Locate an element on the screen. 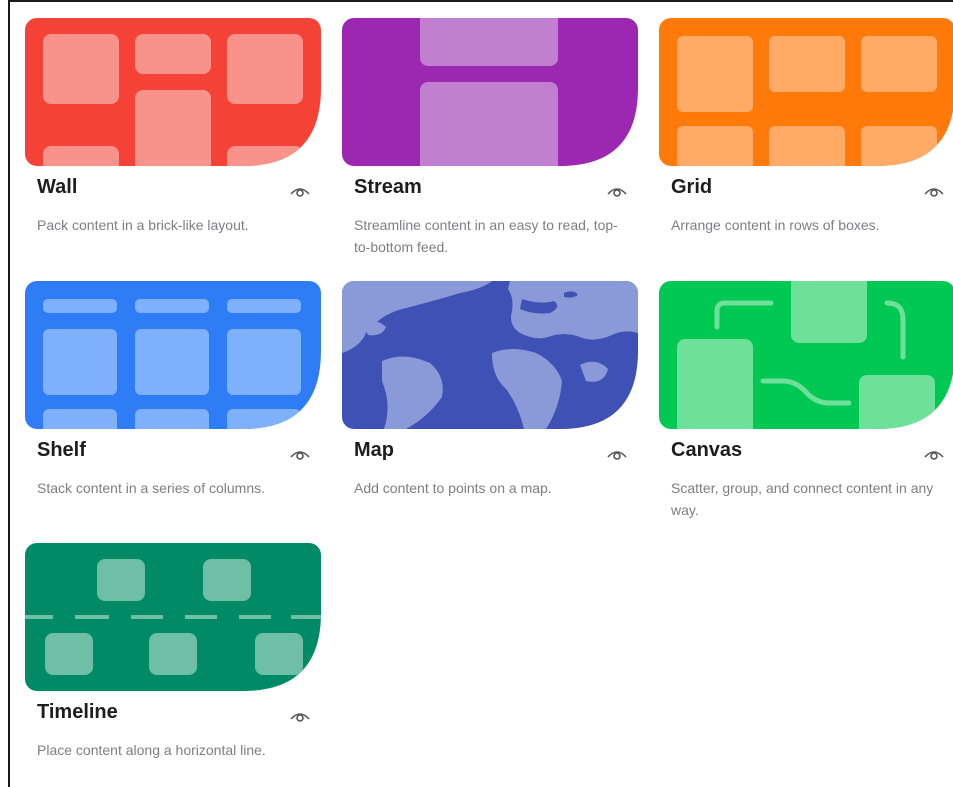  layout-card-grid: Grid Arrange content in rows of boxes. is located at coordinates (806, 125).